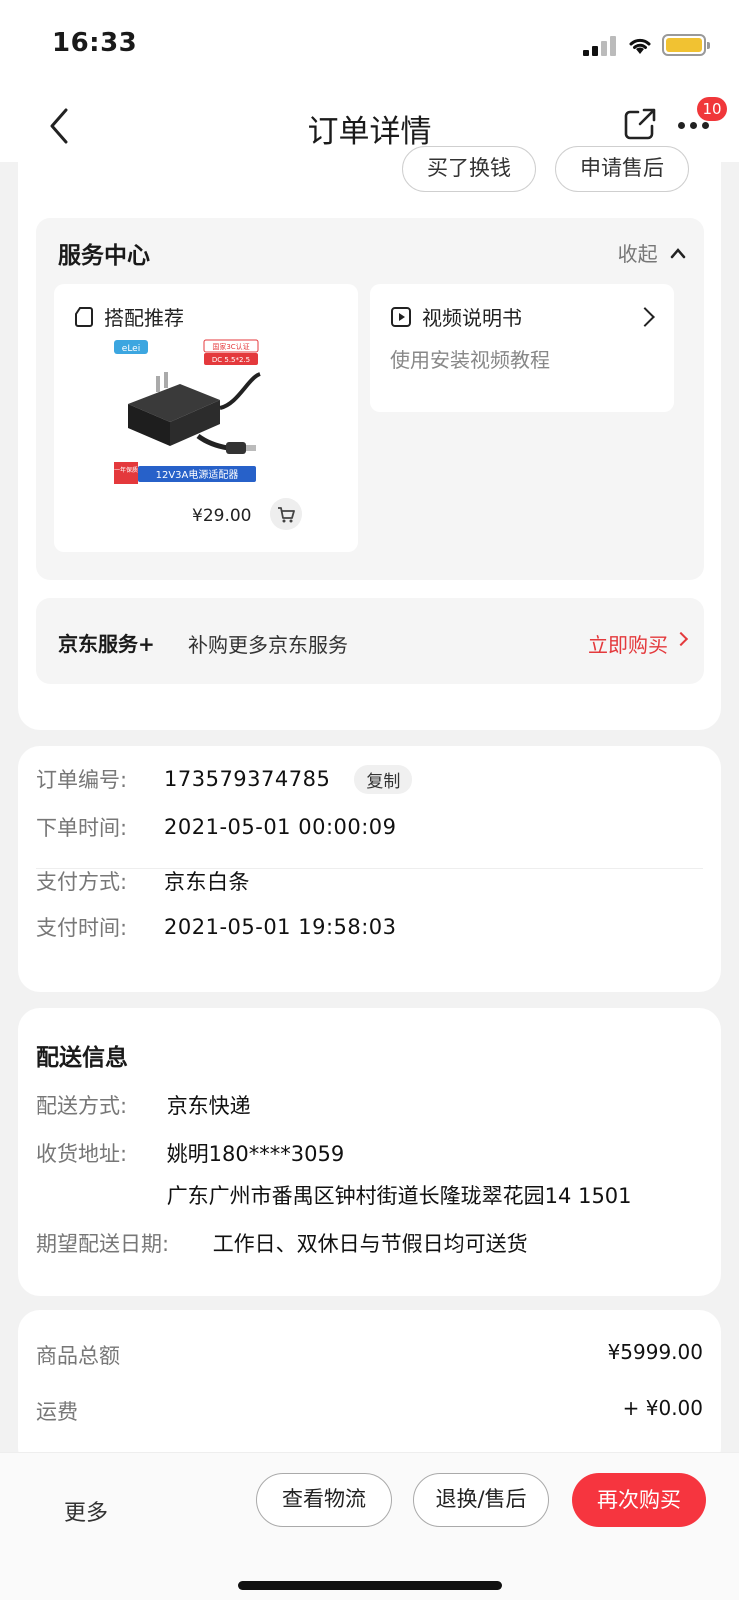 The height and width of the screenshot is (1600, 739). Describe the element at coordinates (481, 1500) in the screenshot. I see `return-after-sale-button: 退换/售后` at that location.